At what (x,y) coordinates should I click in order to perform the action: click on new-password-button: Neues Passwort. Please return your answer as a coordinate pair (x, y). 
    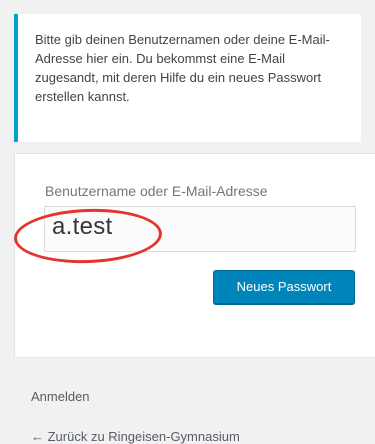
    Looking at the image, I should click on (284, 287).